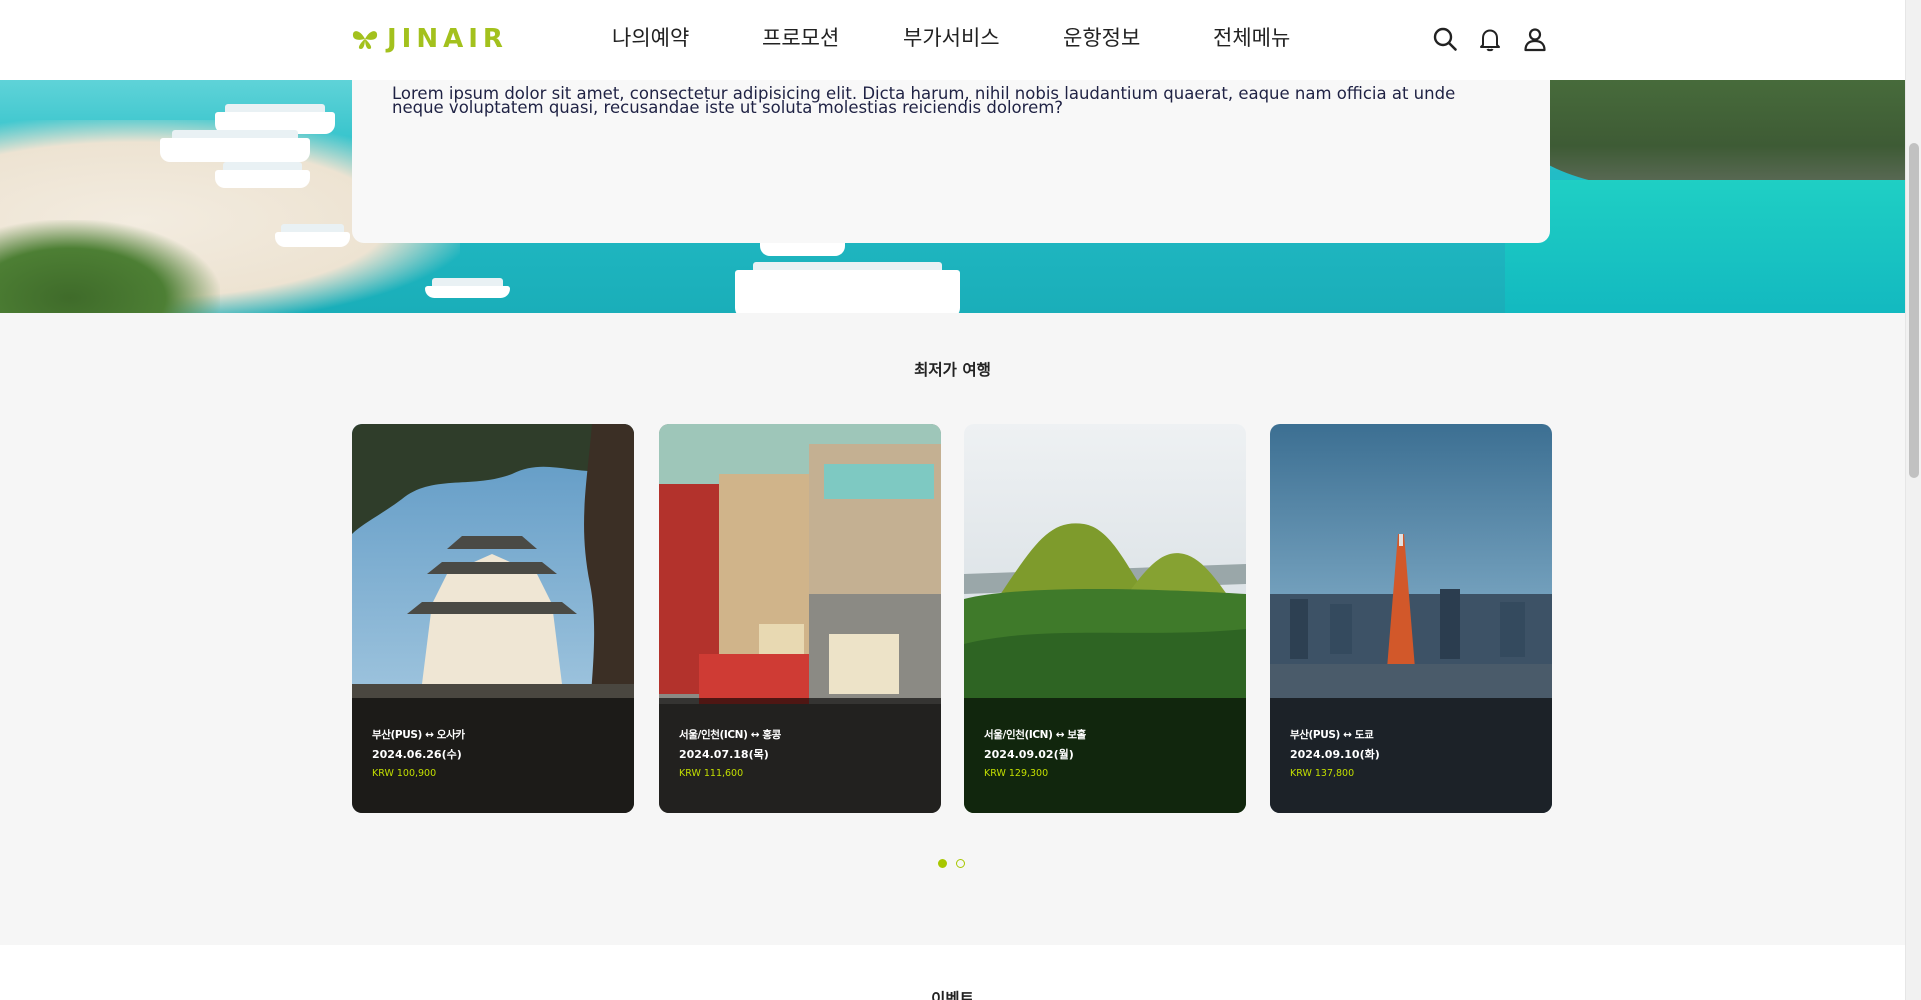 This screenshot has height=1000, width=1921. What do you see at coordinates (1705, 246) in the screenshot?
I see `lagoon-scenery` at bounding box center [1705, 246].